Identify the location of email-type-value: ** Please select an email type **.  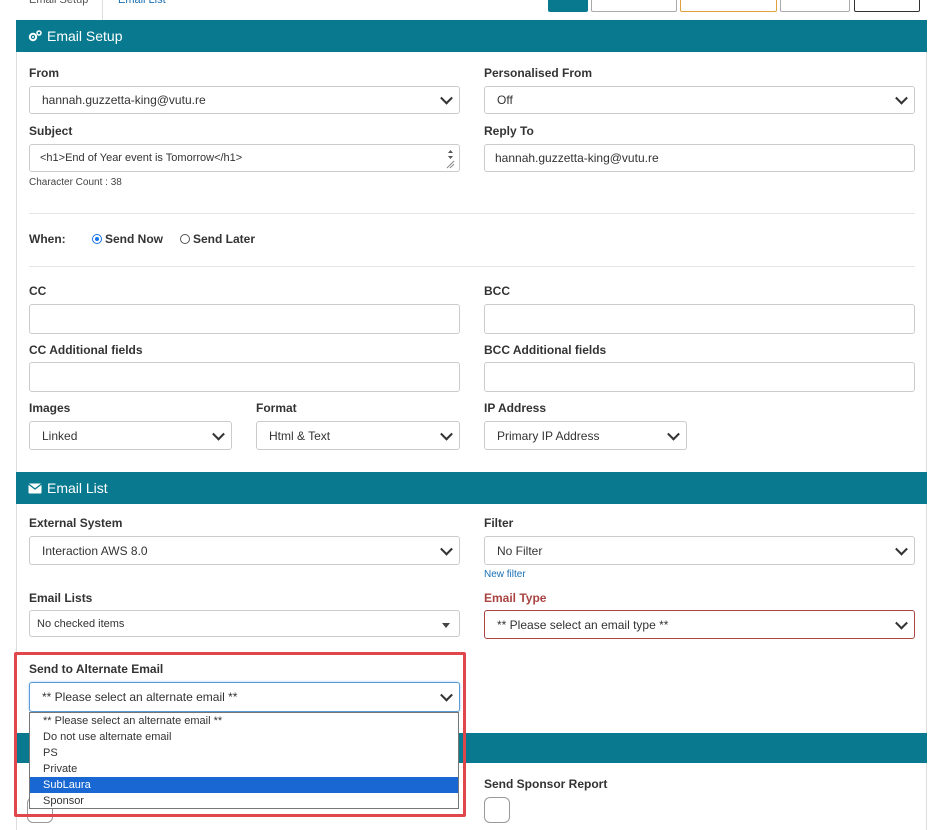
(583, 624).